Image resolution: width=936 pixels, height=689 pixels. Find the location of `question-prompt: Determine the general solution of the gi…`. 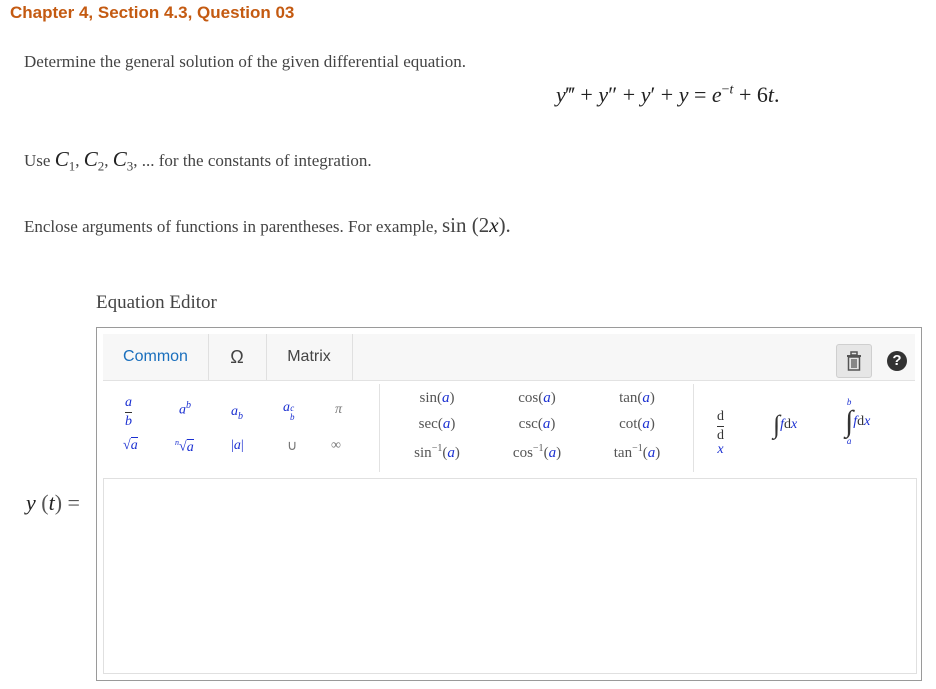

question-prompt: Determine the general solution of the gi… is located at coordinates (245, 61).